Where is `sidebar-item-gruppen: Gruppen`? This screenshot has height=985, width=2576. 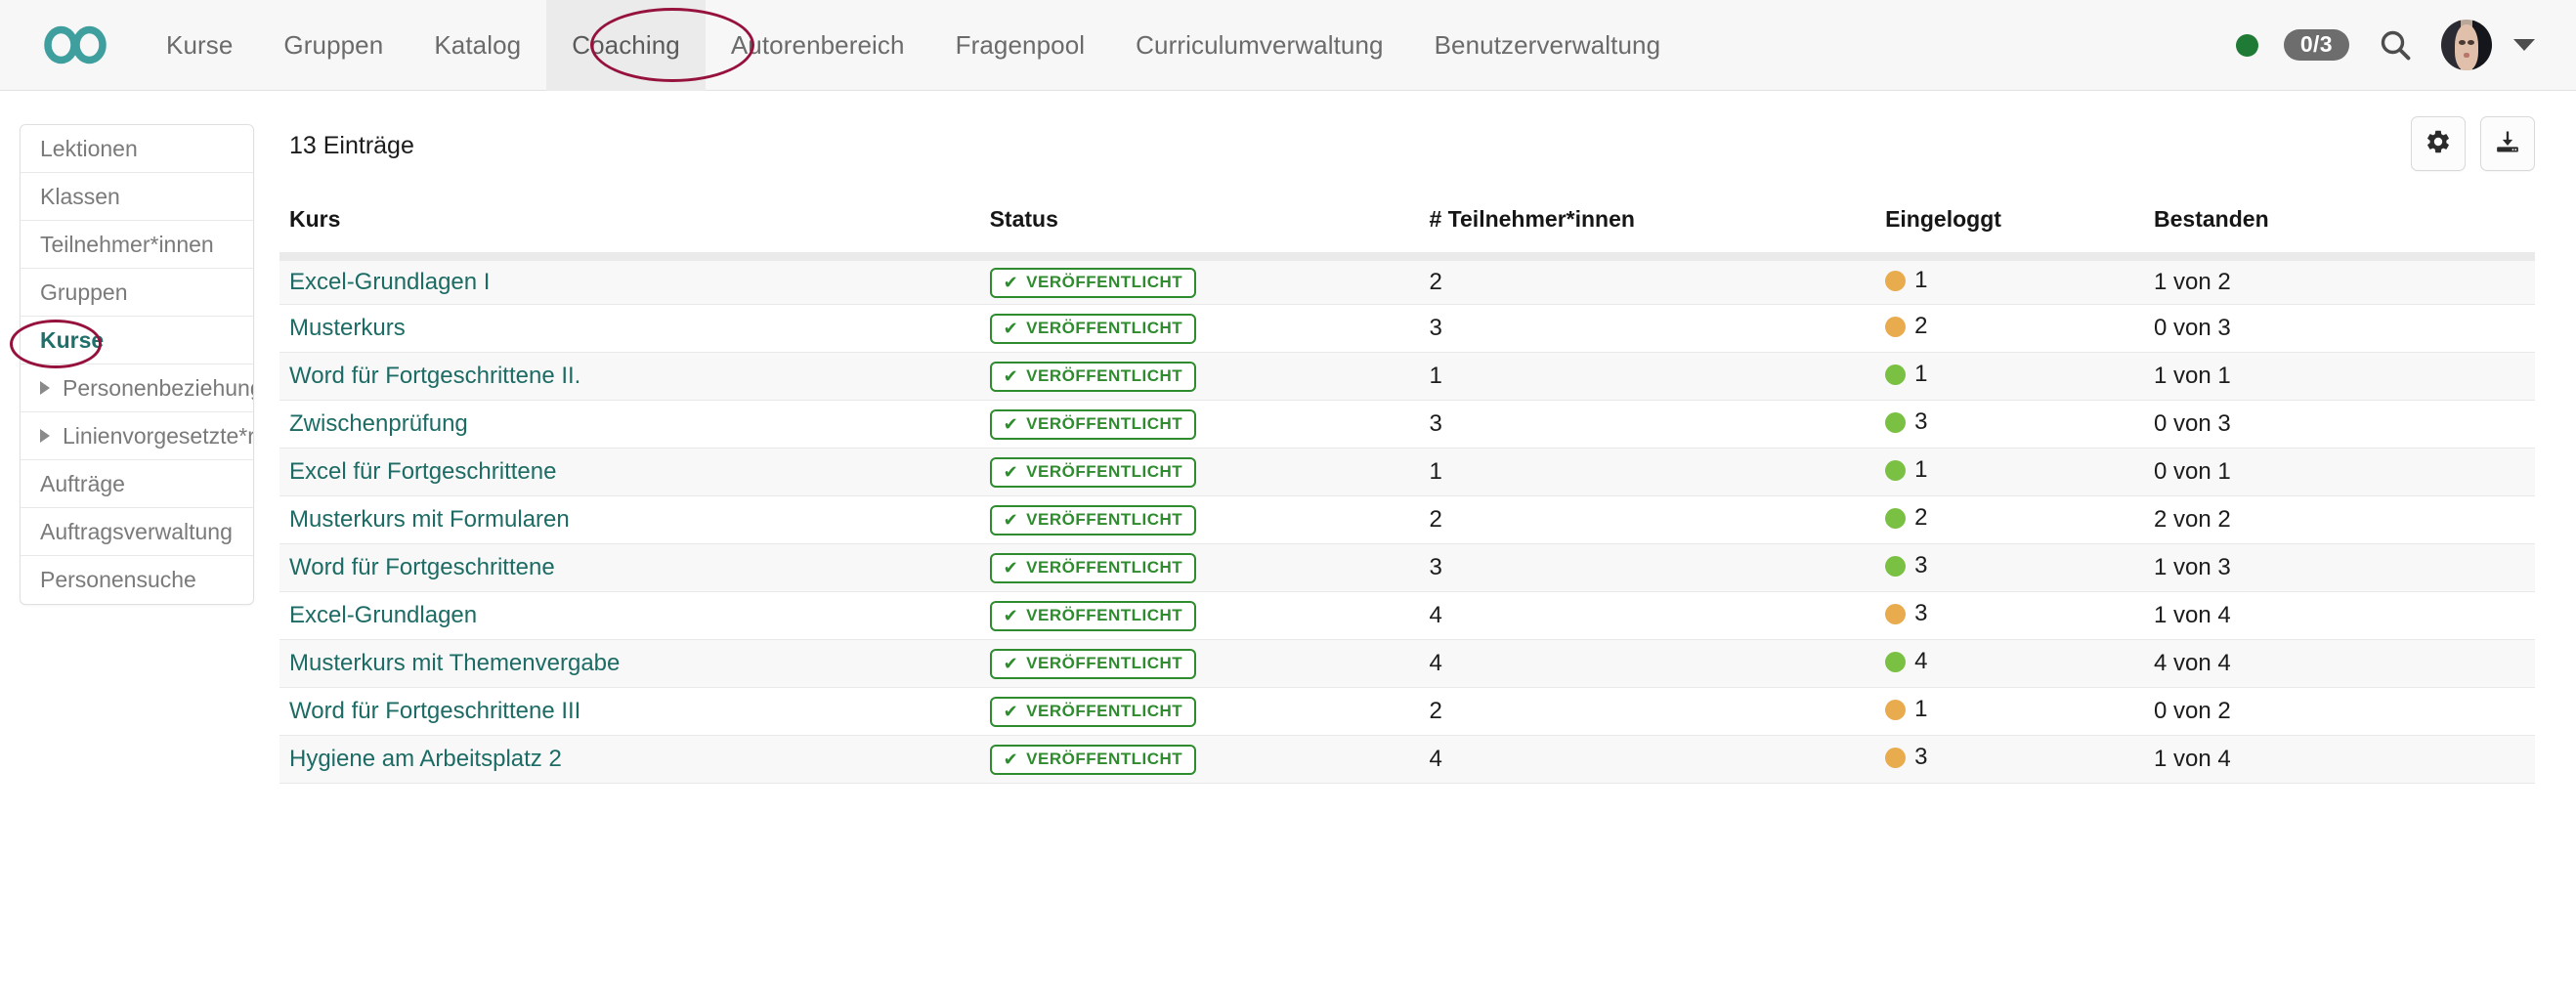 sidebar-item-gruppen: Gruppen is located at coordinates (137, 293).